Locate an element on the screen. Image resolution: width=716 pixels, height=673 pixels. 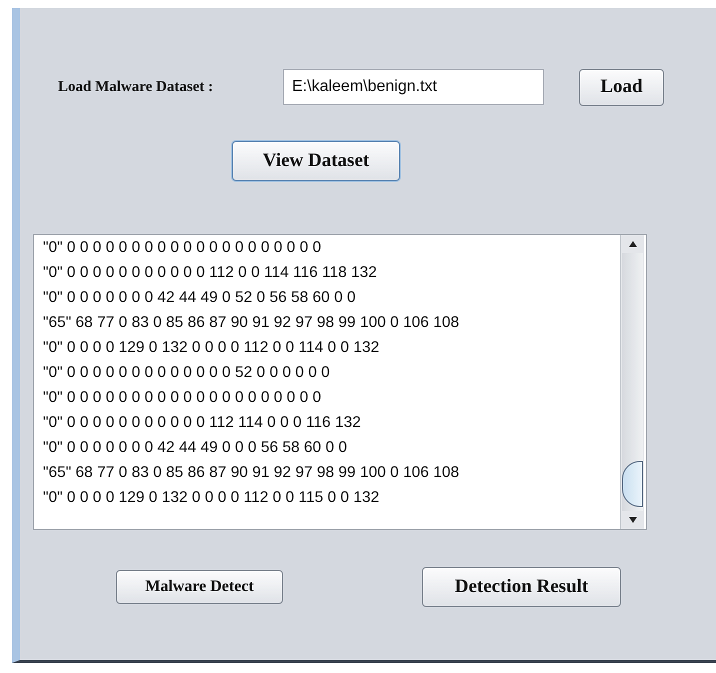
dataset-line: "0" 0 0 0 0 0 0 0 0 0 0 0 112 114 0 0 0 116 132 is located at coordinates (202, 423).